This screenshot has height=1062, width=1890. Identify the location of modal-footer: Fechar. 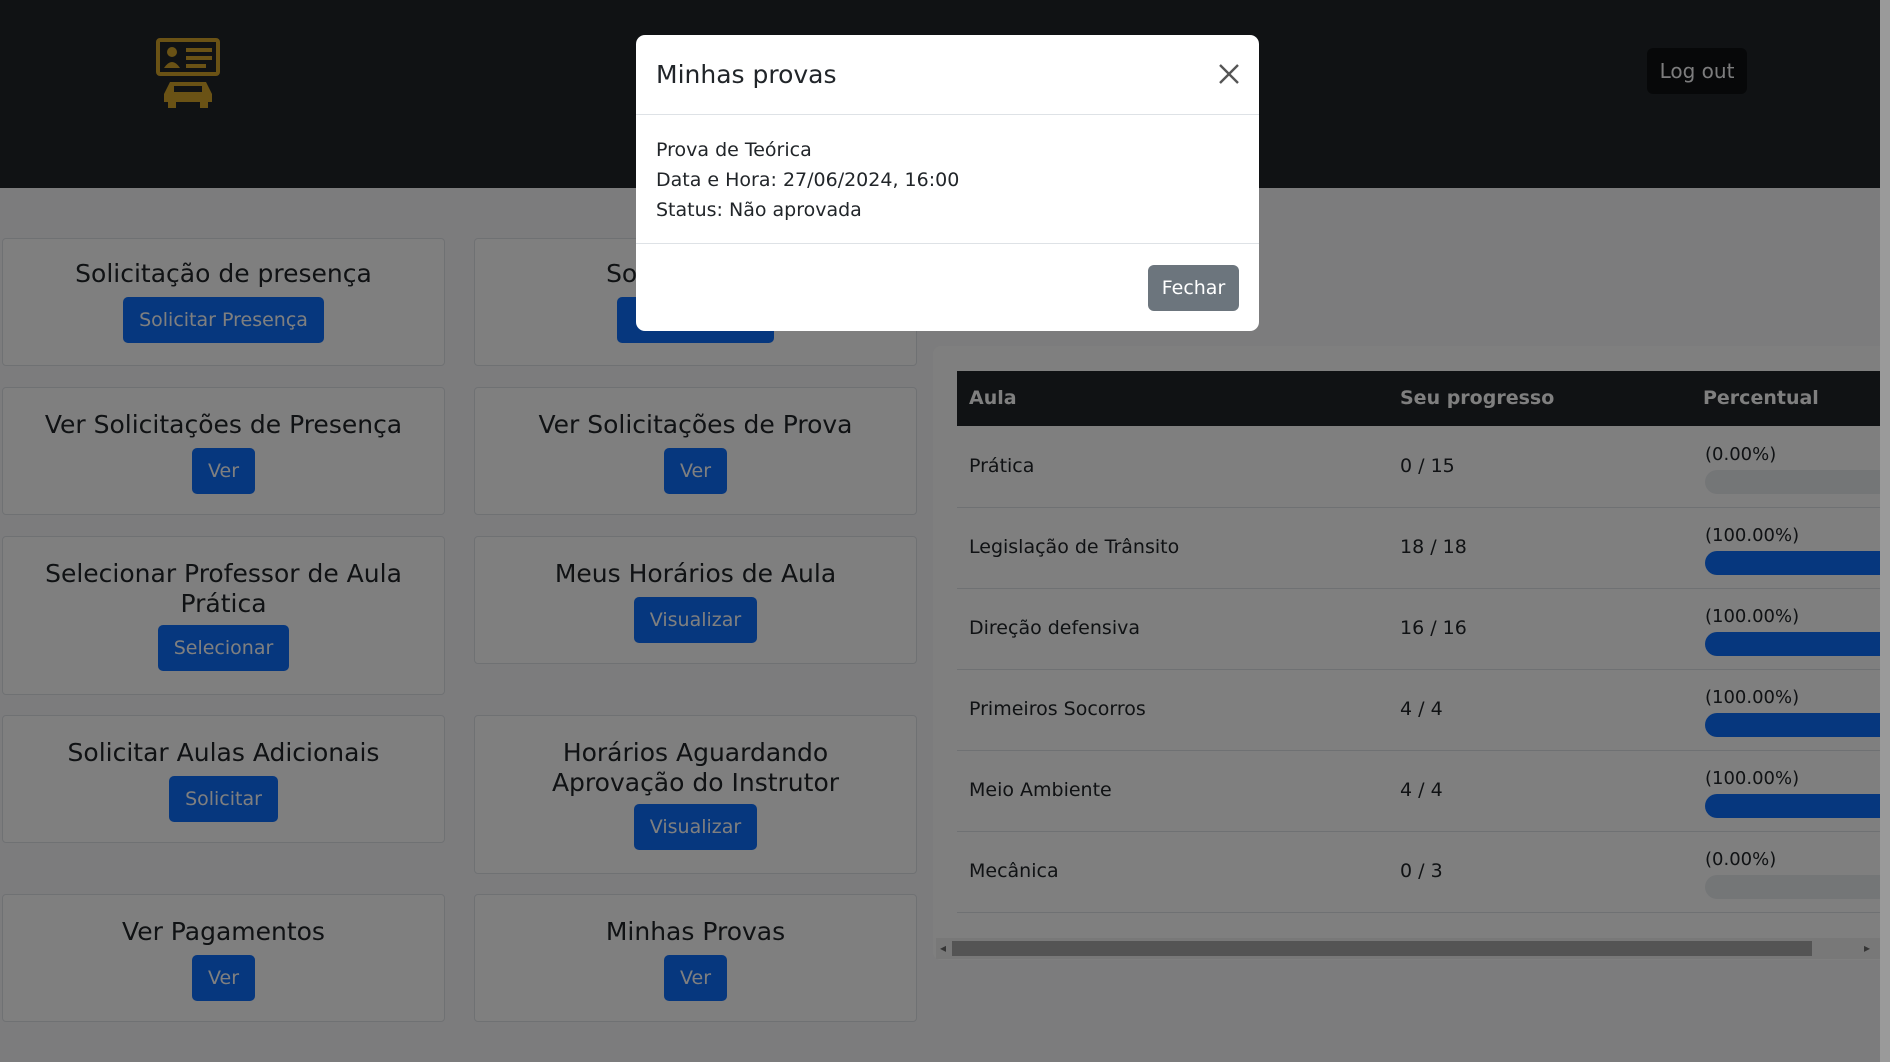
(947, 287).